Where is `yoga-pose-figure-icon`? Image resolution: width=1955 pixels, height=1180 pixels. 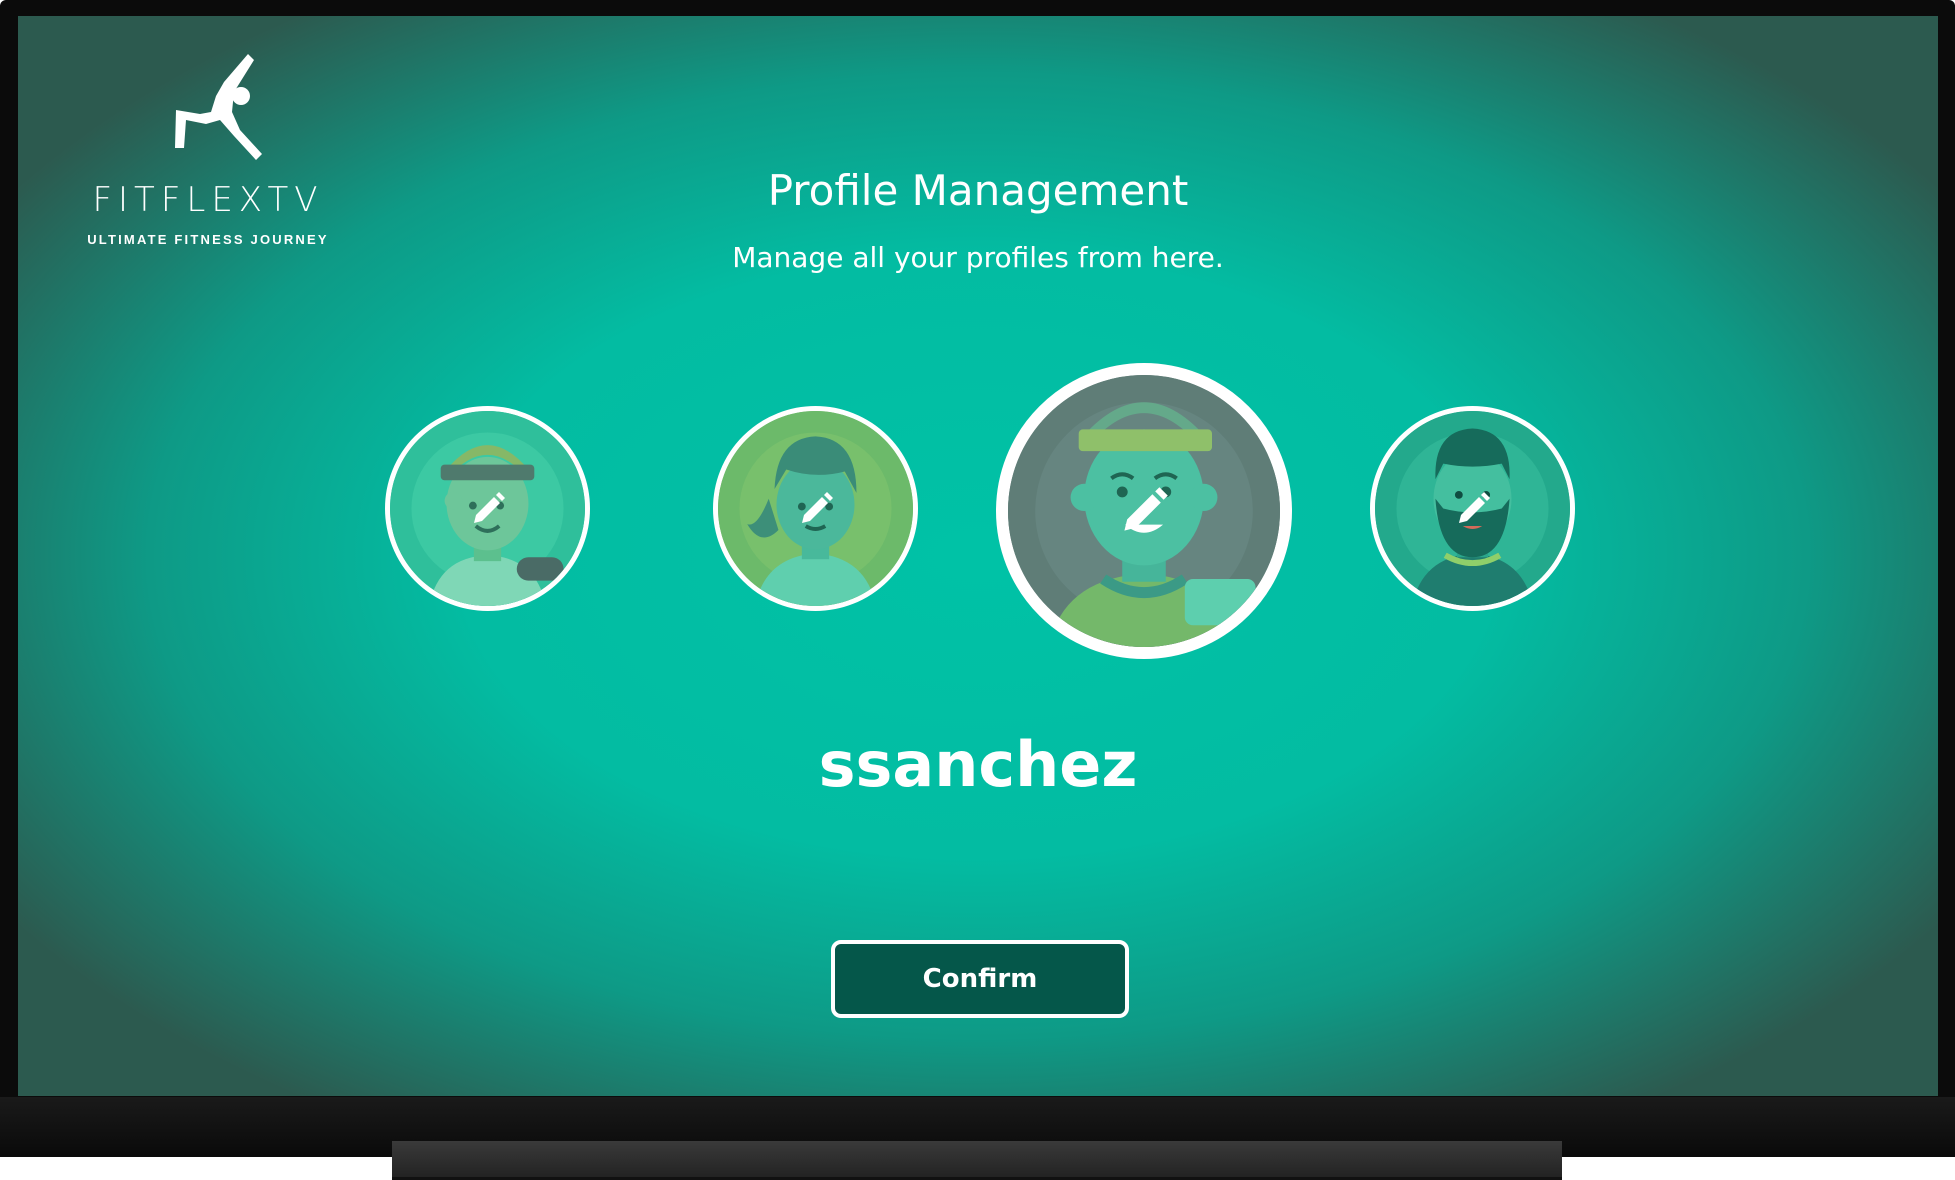 yoga-pose-figure-icon is located at coordinates (218, 107).